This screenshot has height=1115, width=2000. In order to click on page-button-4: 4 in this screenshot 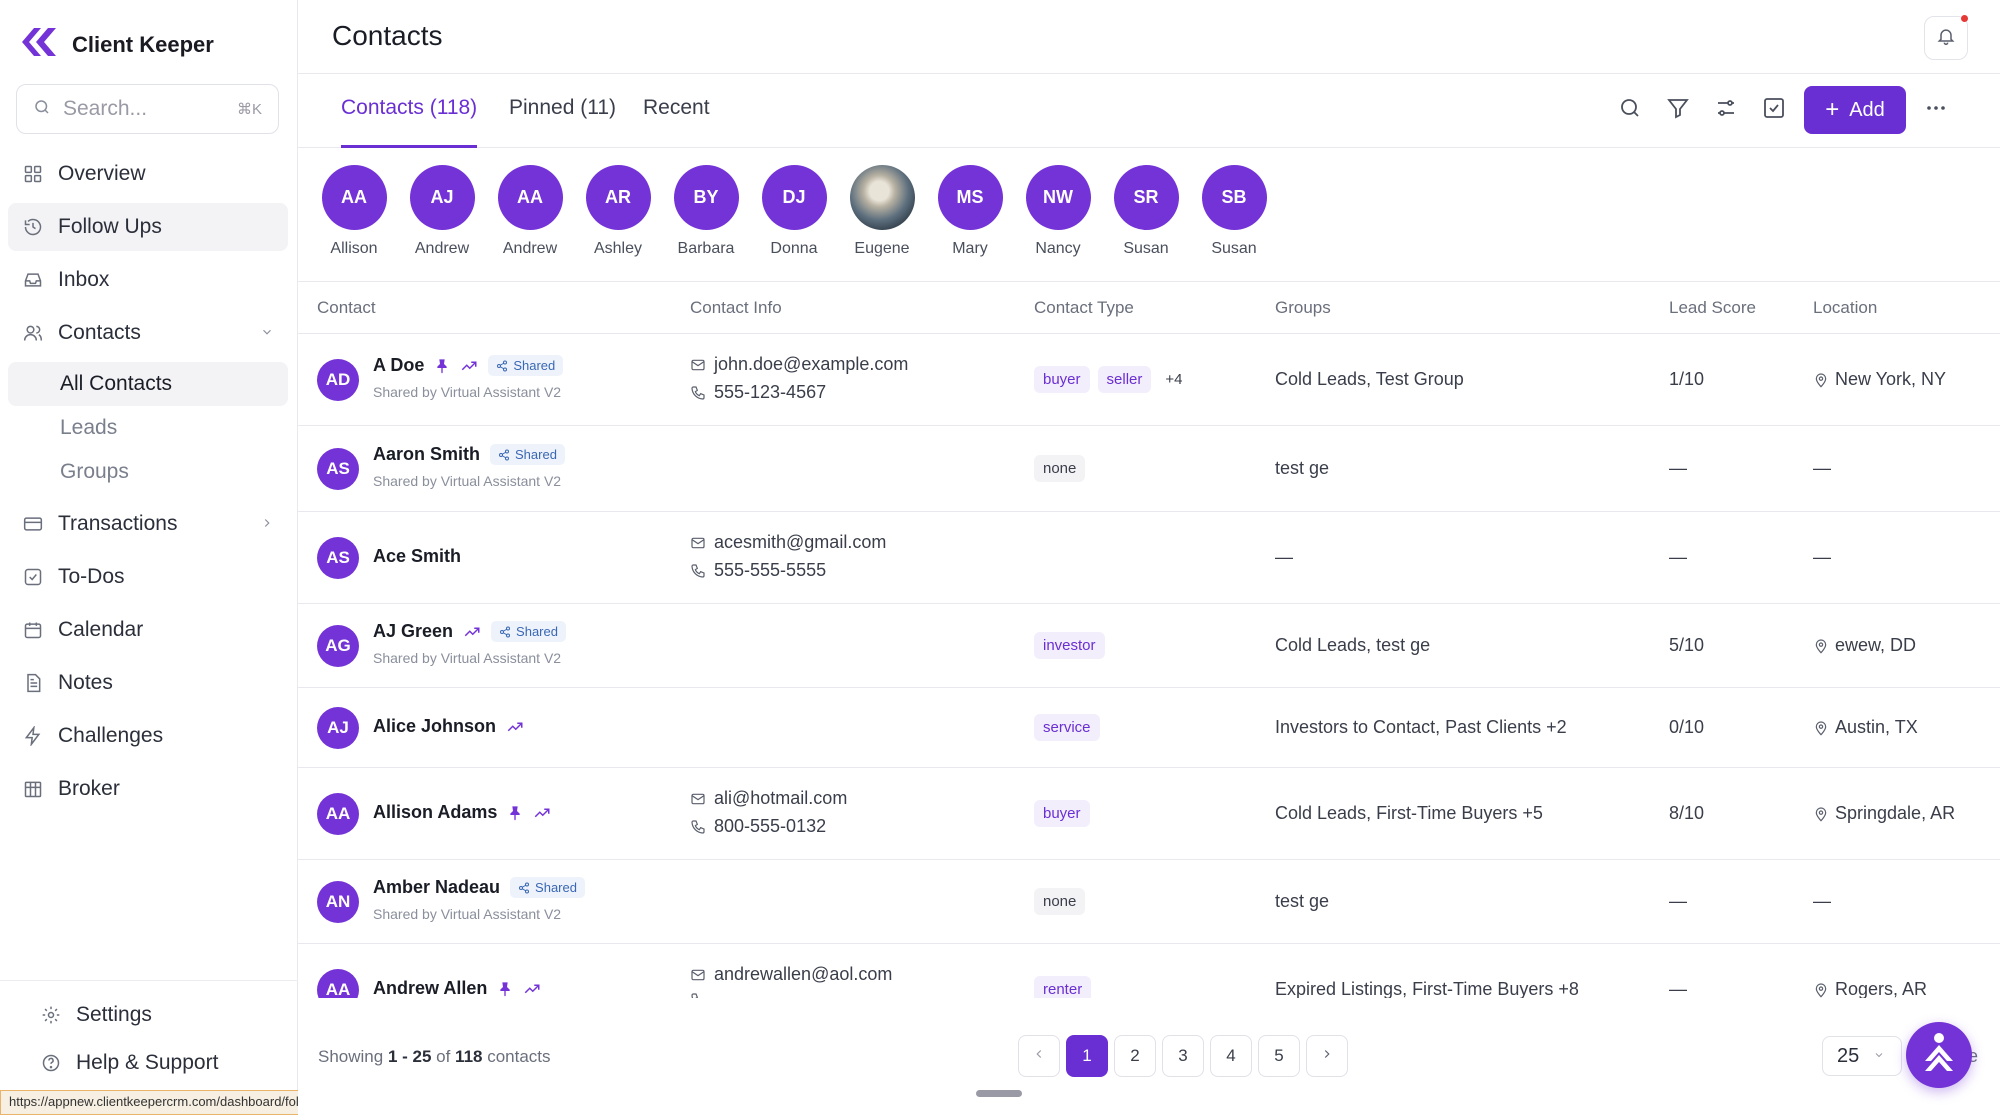, I will do `click(1231, 1056)`.